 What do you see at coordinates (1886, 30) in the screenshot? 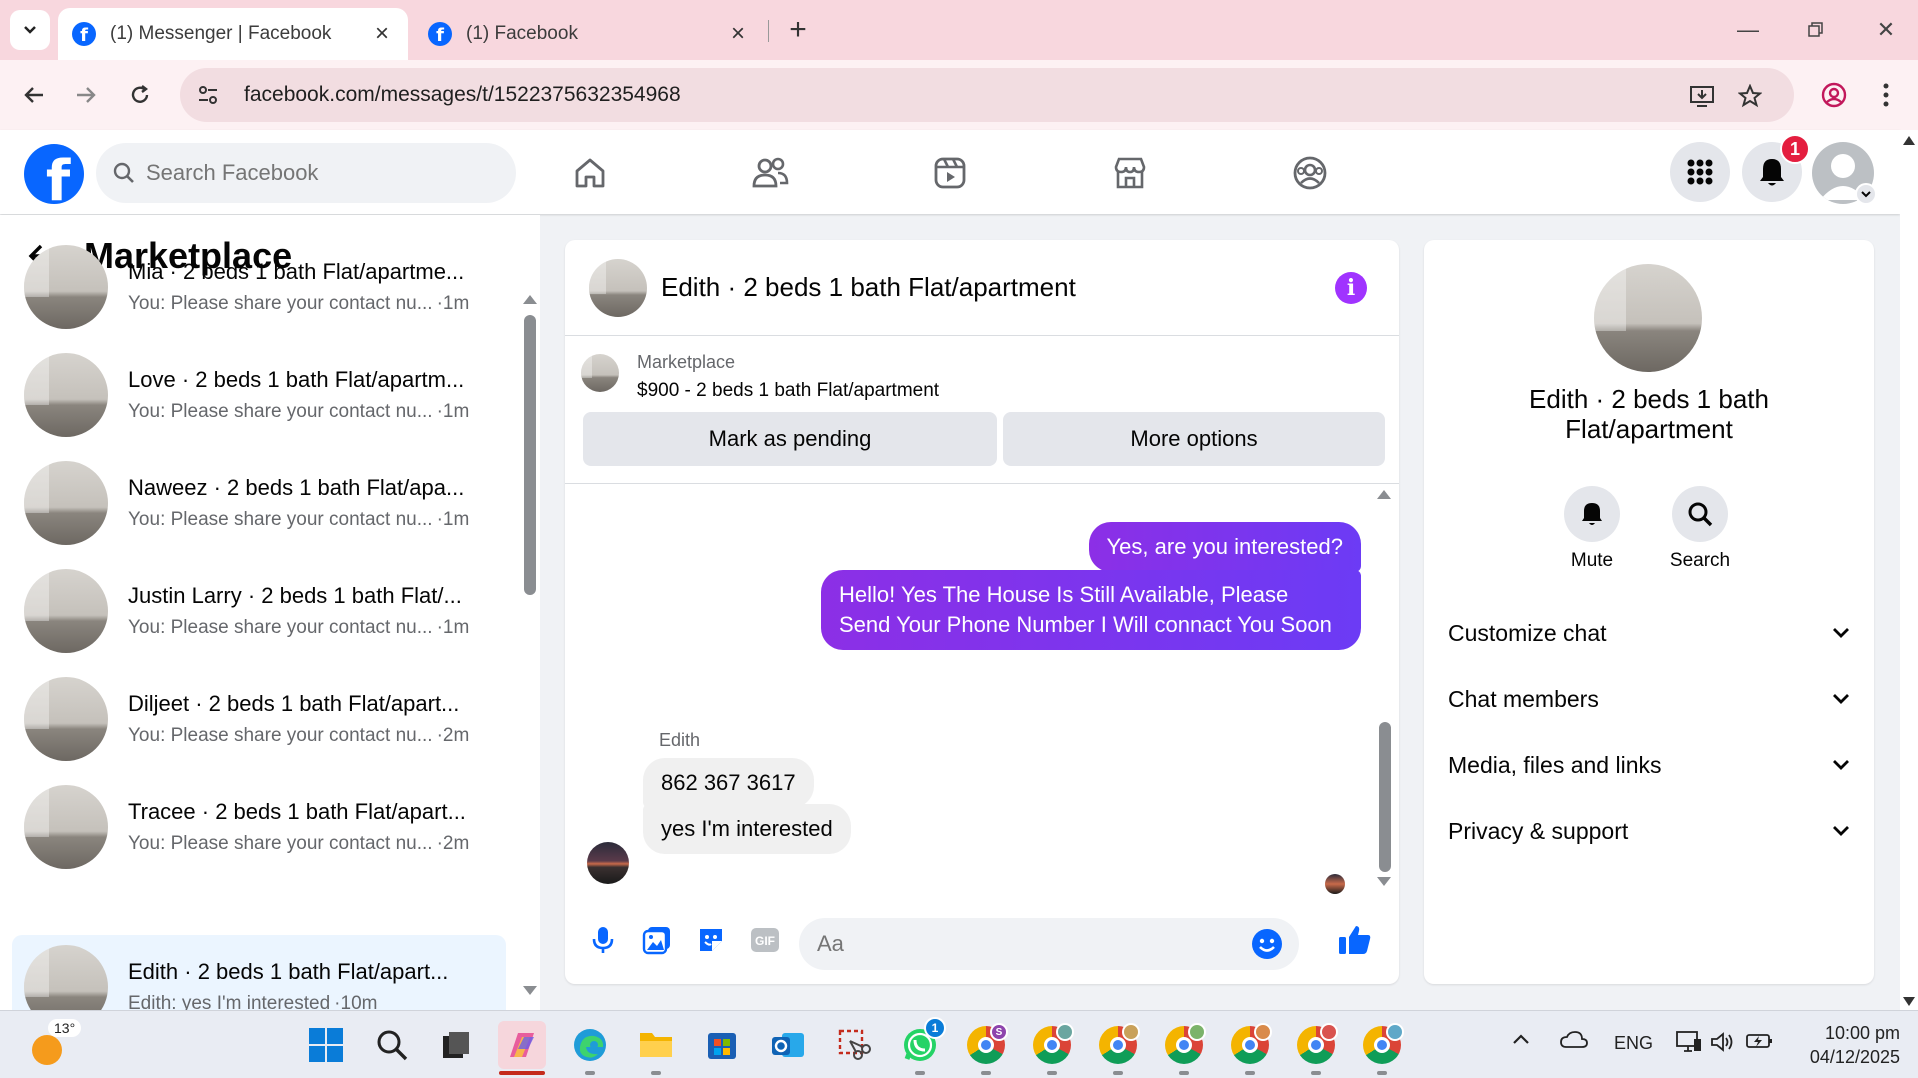
I see `close-window-button: ✕` at bounding box center [1886, 30].